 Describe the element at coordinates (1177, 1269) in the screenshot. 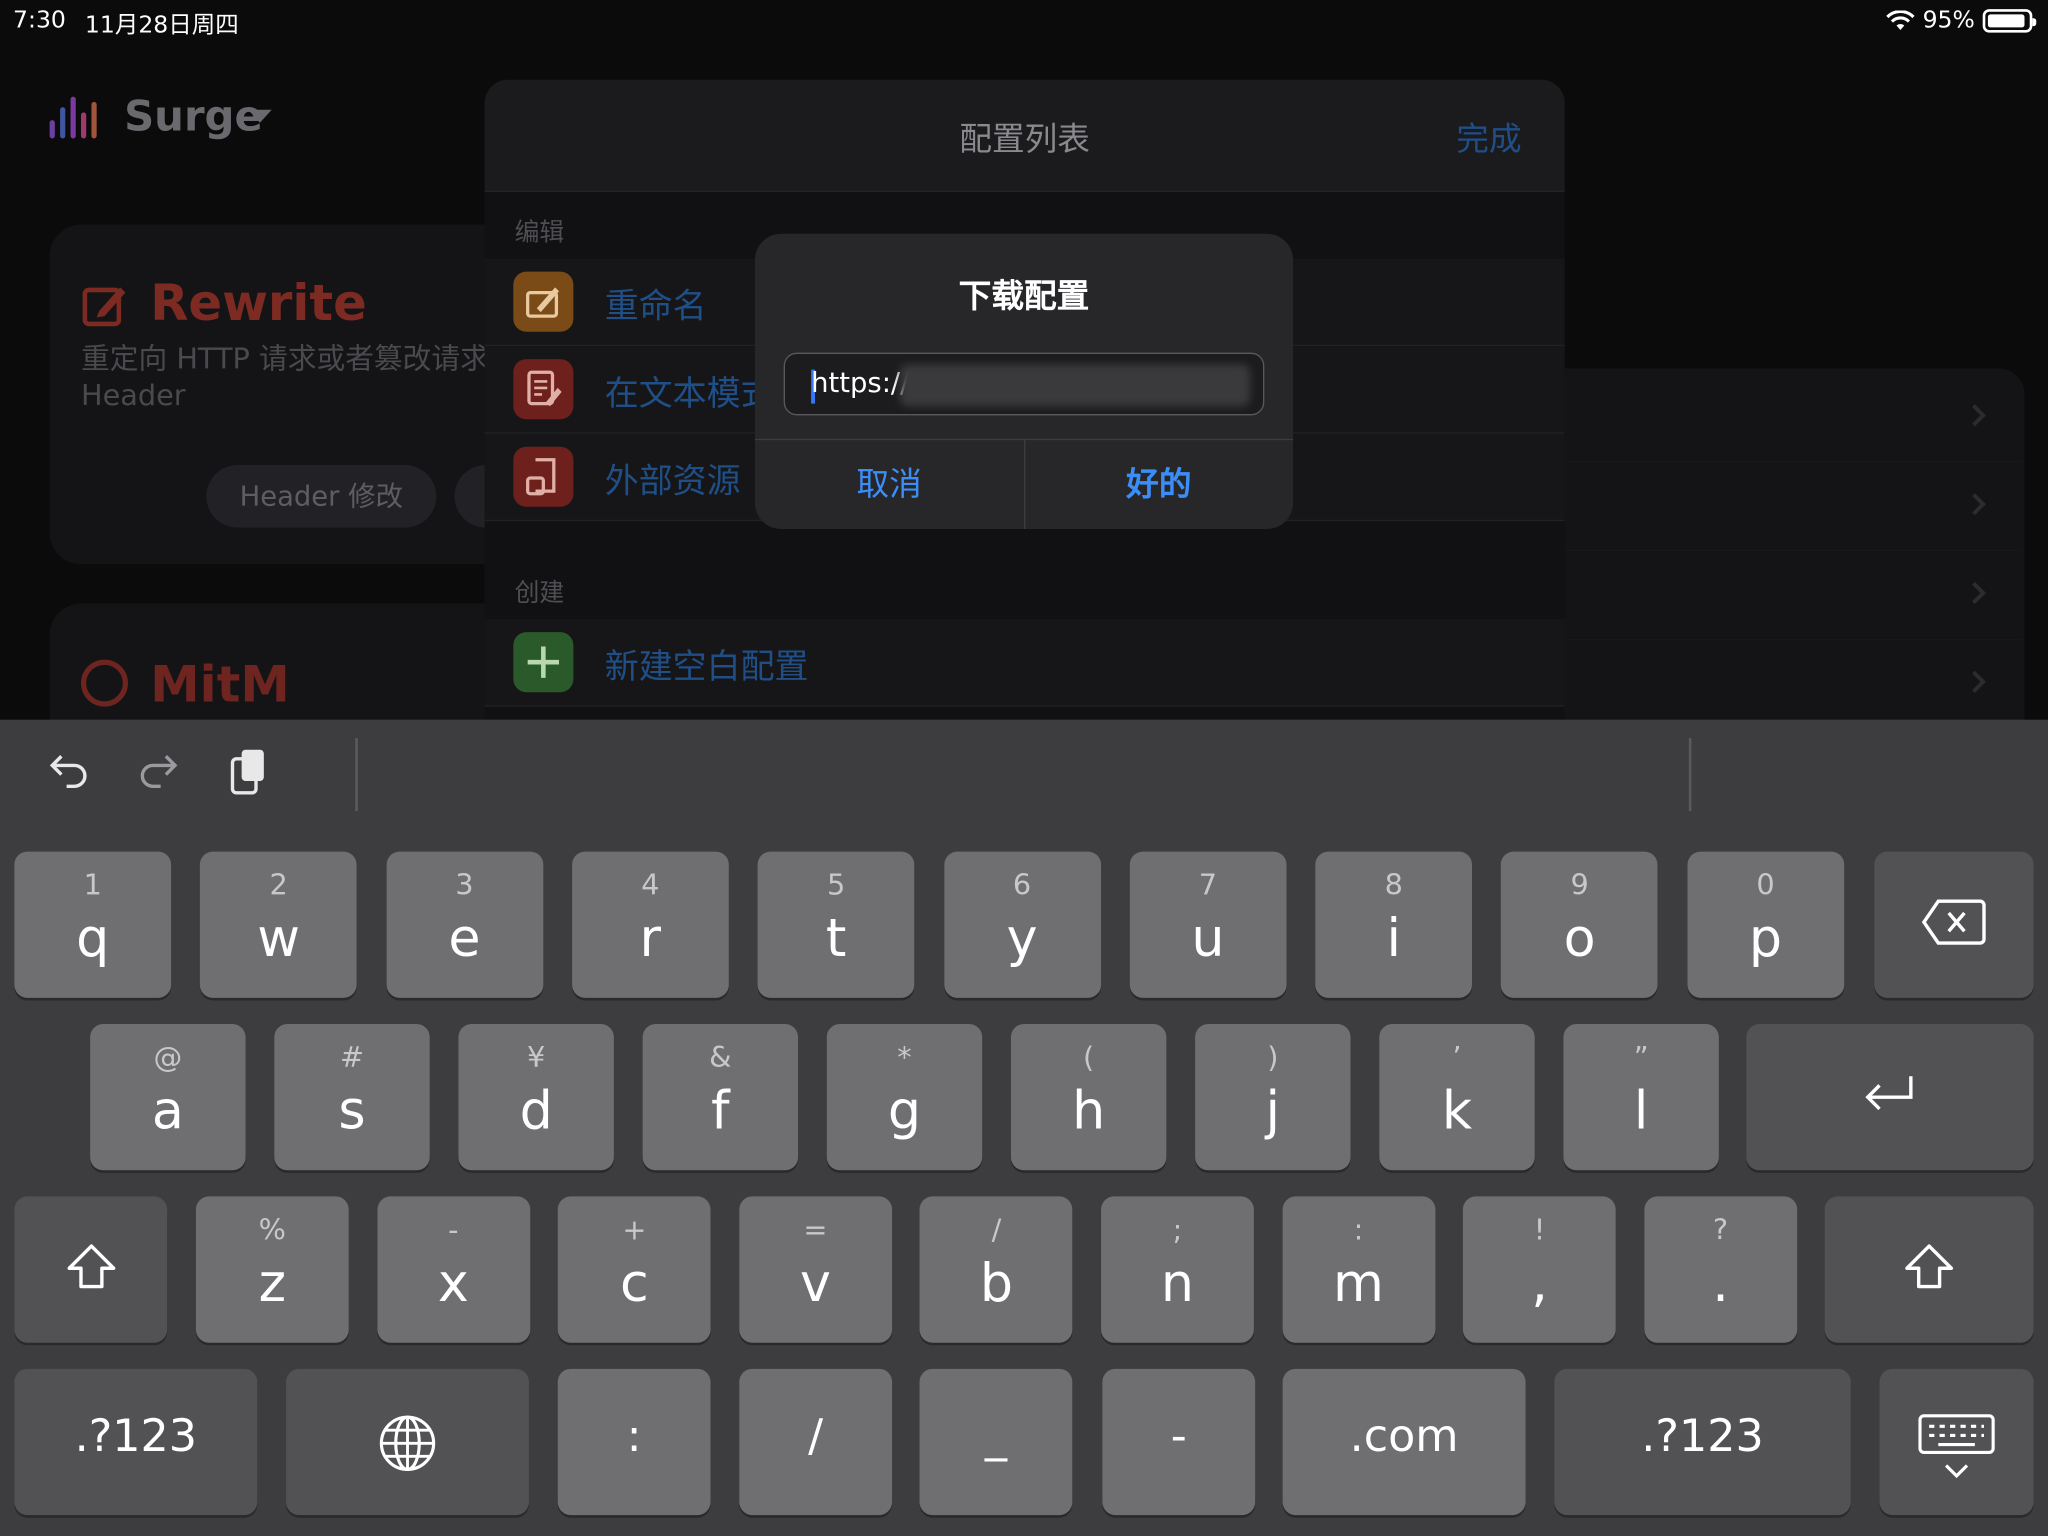

I see `key-n: ; n` at that location.